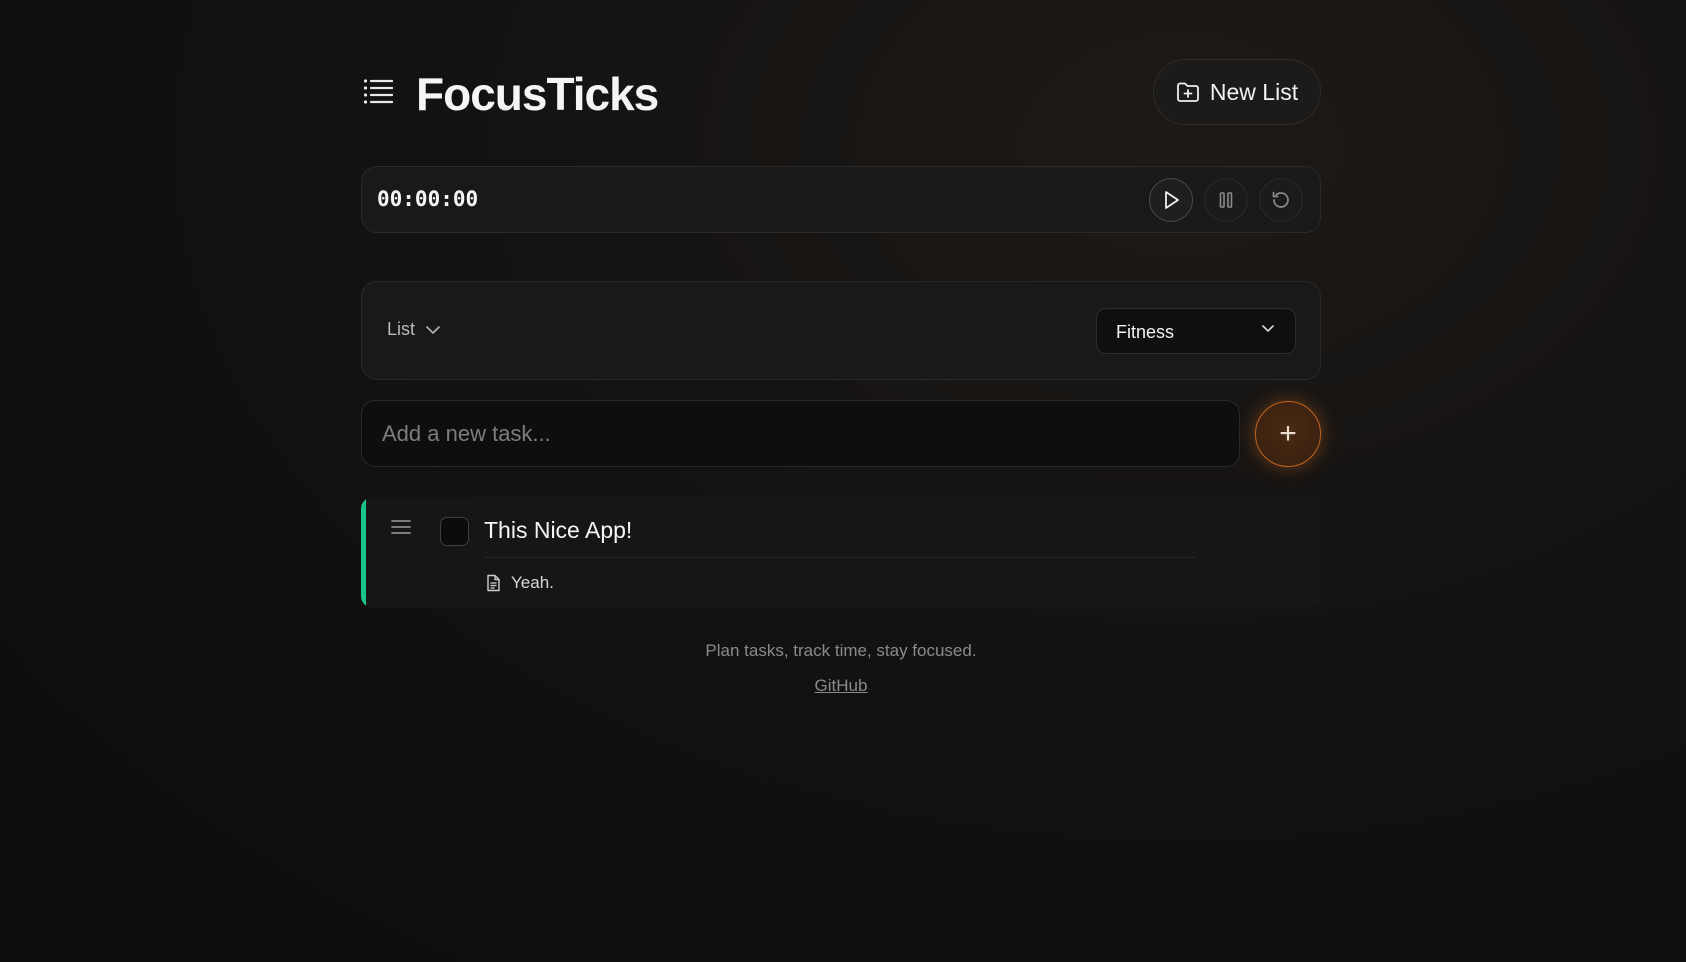  I want to click on github-link: GitHub, so click(841, 685).